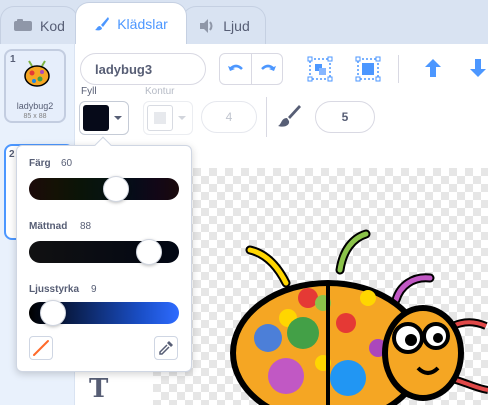 The image size is (488, 405). I want to click on saturation-label: Mättnad, so click(48, 226).